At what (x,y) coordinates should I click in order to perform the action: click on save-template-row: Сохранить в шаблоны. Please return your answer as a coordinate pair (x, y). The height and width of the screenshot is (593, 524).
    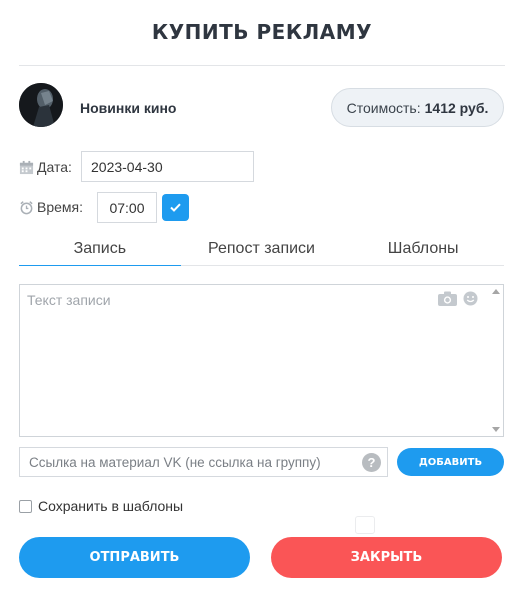
    Looking at the image, I should click on (101, 506).